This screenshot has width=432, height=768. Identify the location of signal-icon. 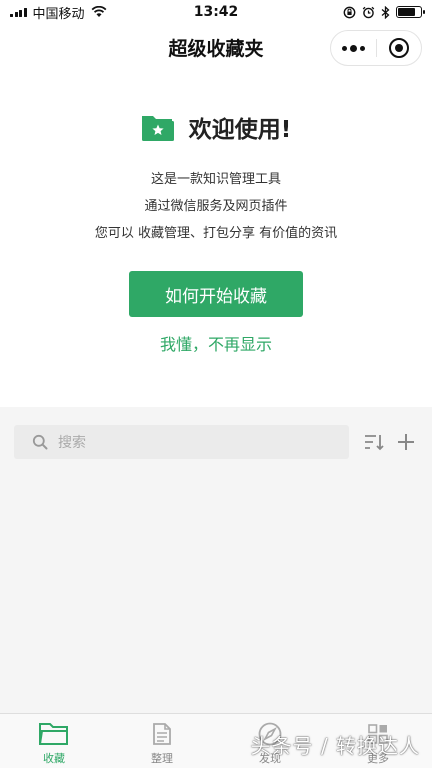
(18, 12).